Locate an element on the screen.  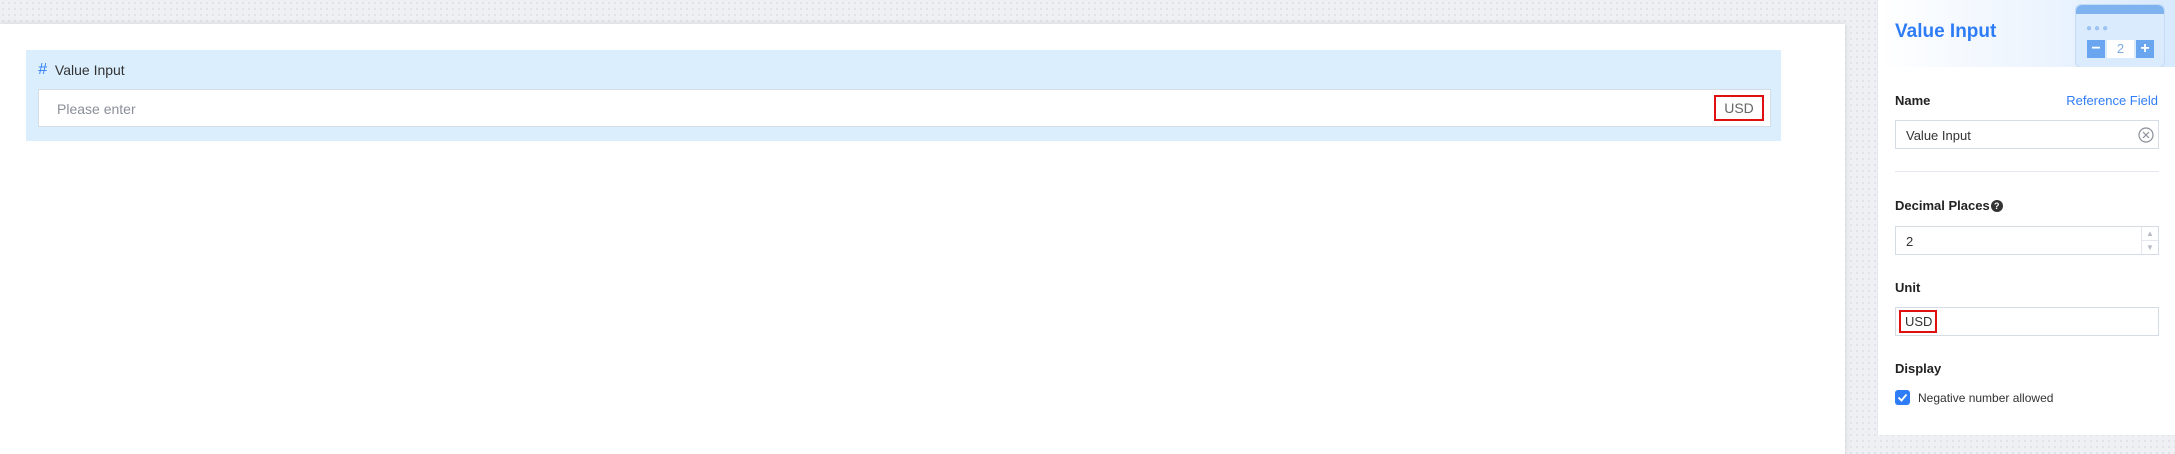
negative-allowed-checkbox is located at coordinates (1902, 397).